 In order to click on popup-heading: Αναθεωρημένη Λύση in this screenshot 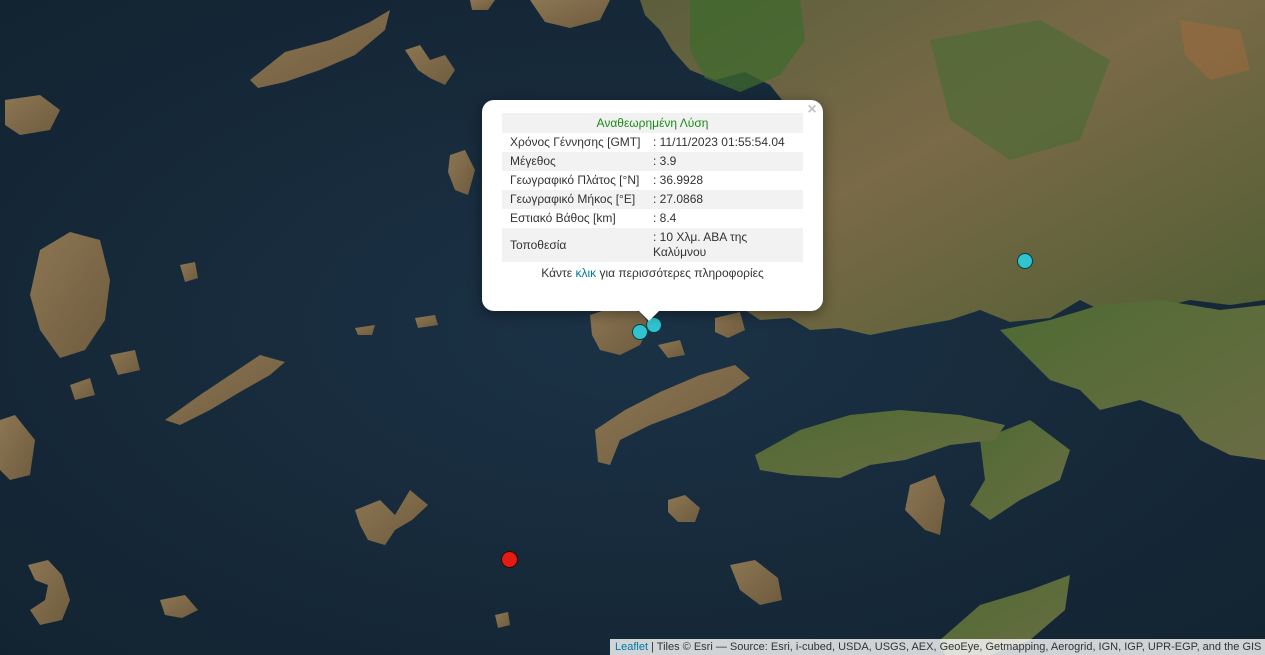, I will do `click(652, 123)`.